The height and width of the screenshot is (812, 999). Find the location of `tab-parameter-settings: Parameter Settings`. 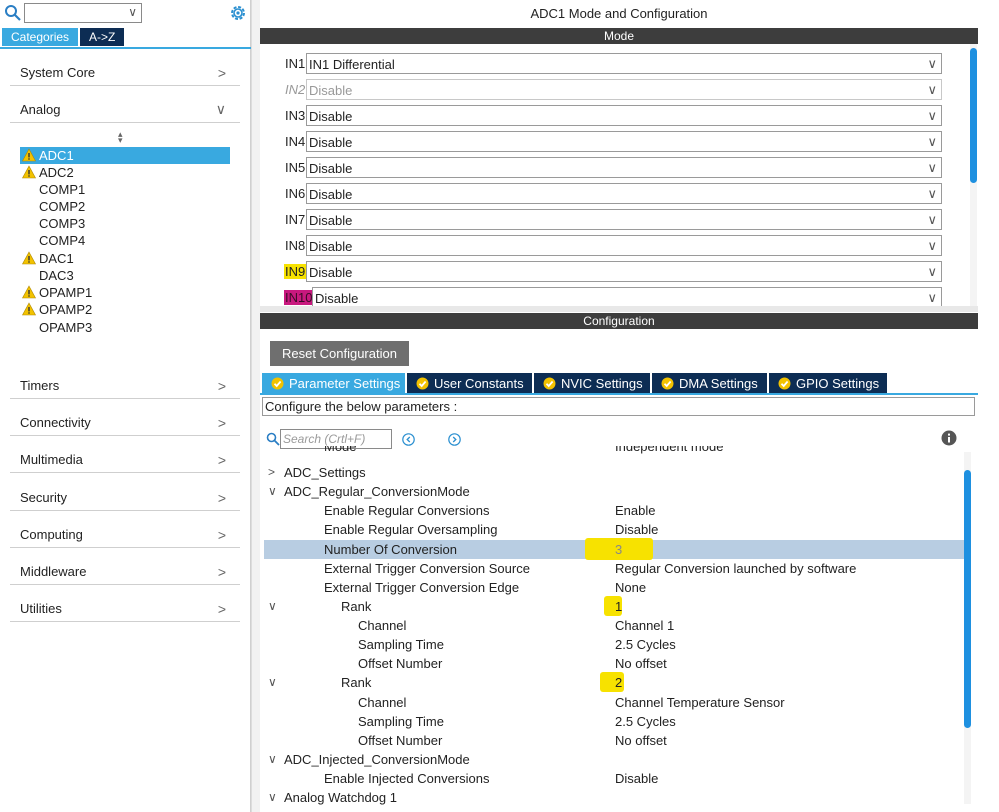

tab-parameter-settings: Parameter Settings is located at coordinates (333, 383).